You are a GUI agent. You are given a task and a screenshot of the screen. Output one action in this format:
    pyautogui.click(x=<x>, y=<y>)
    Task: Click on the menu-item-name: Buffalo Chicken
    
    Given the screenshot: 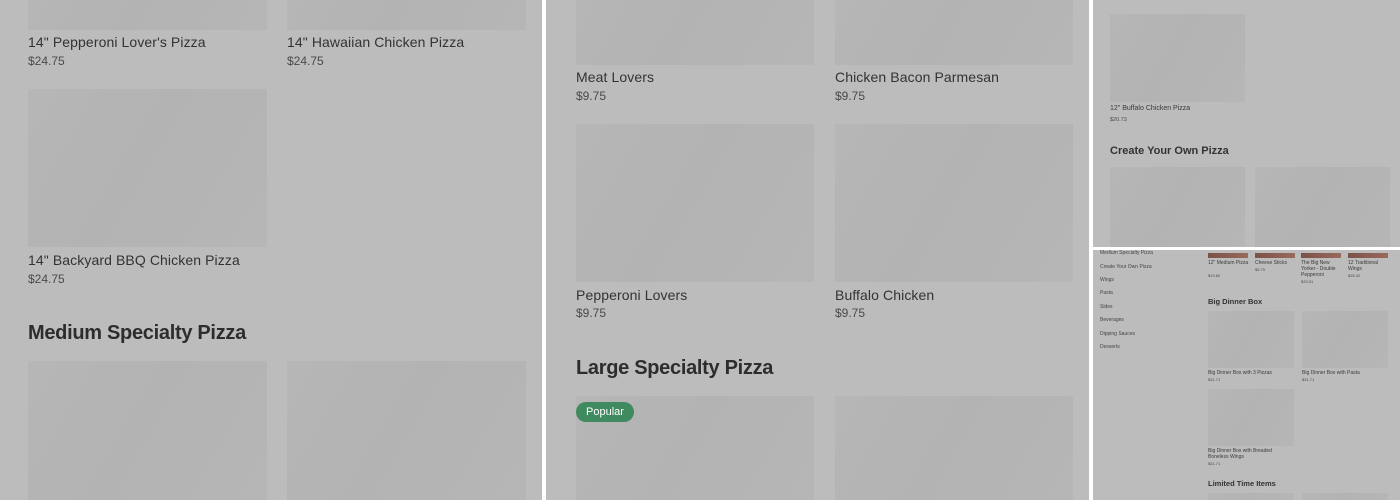 What is the action you would take?
    pyautogui.click(x=884, y=295)
    